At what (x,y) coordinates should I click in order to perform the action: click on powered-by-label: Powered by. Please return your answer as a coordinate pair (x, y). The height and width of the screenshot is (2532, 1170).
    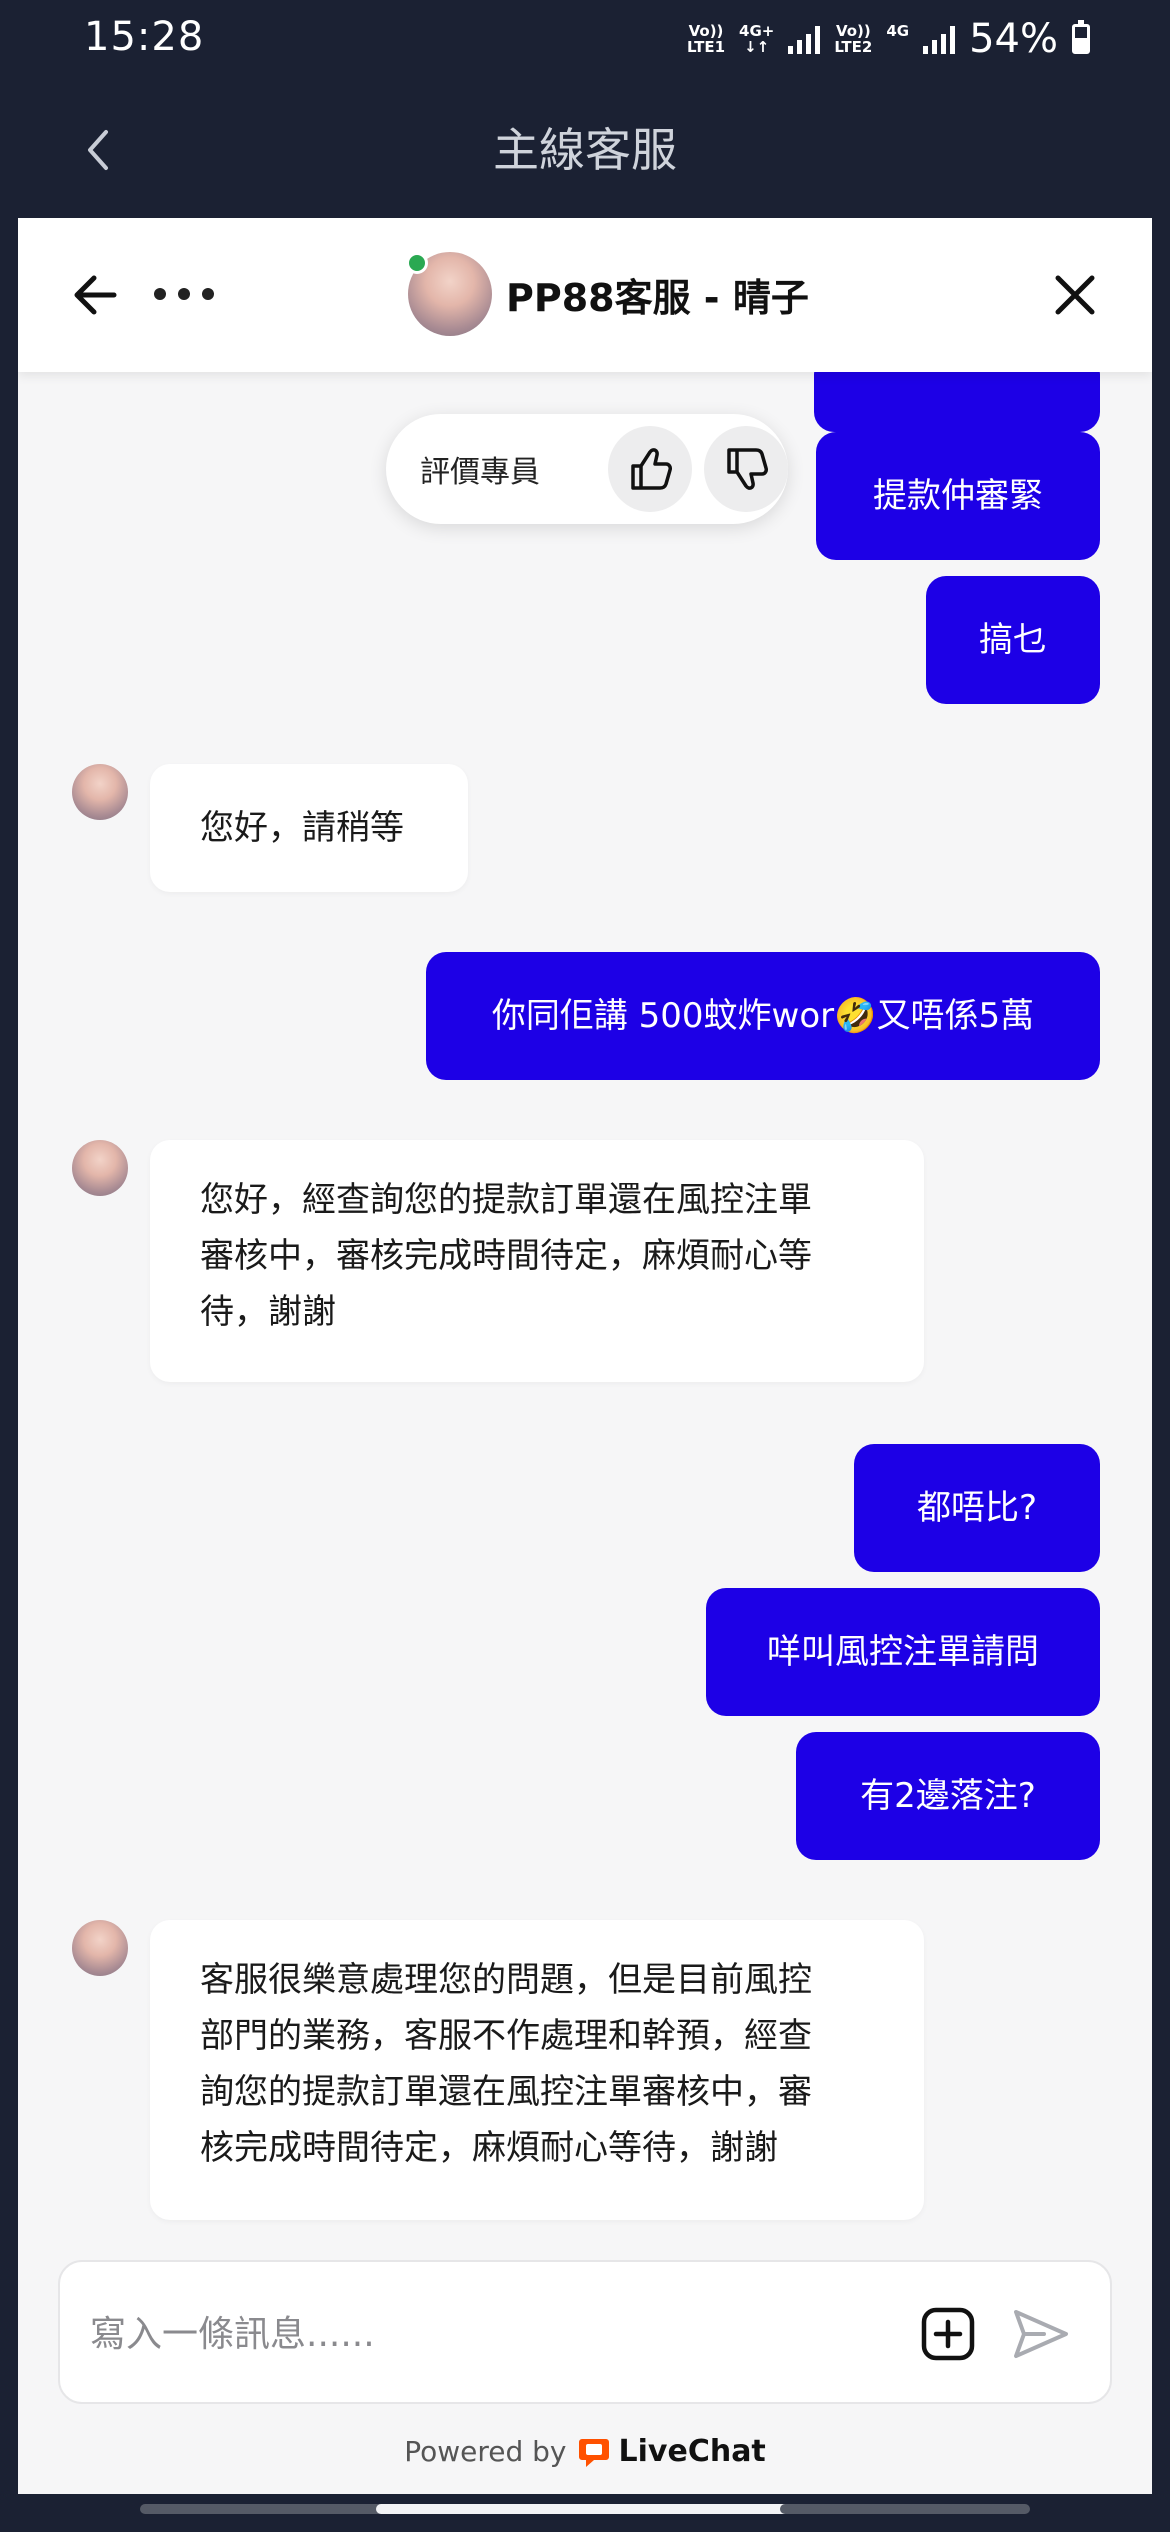
    Looking at the image, I should click on (485, 2451).